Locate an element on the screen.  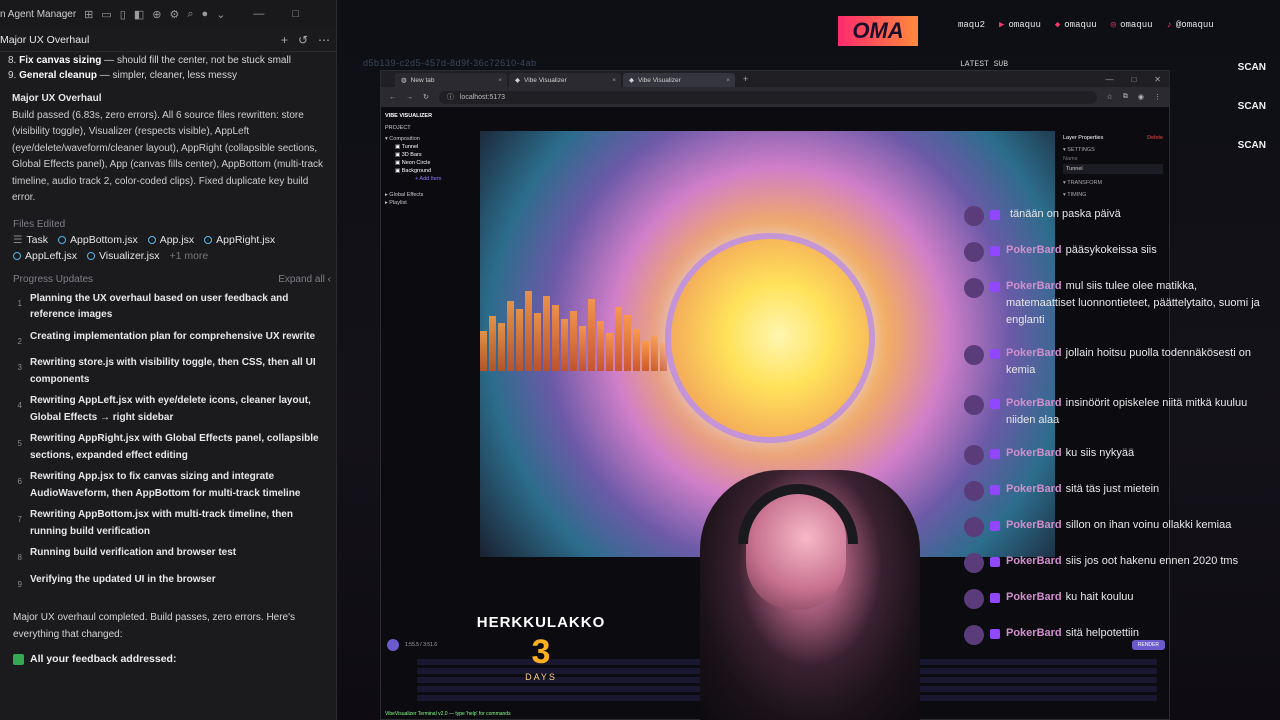
chat-text: PokerBard sitä täs just mietein is located at coordinates (1082, 489).